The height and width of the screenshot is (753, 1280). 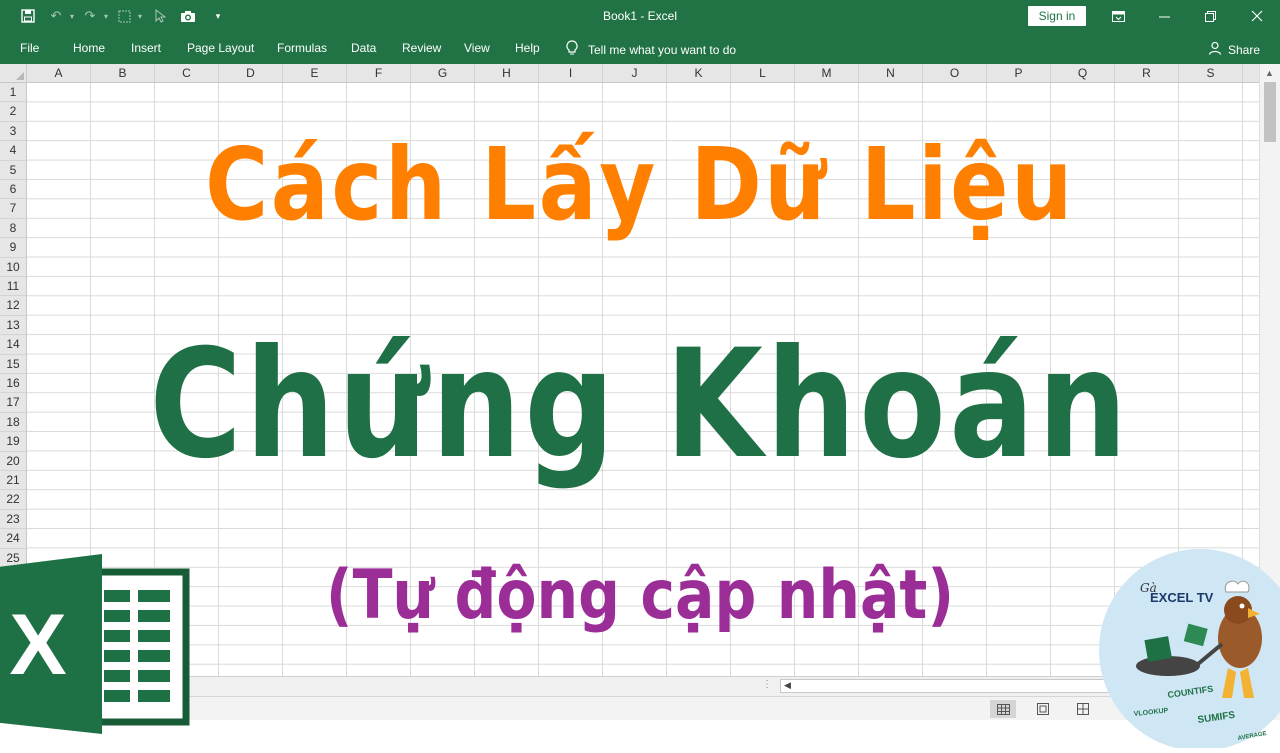 What do you see at coordinates (89, 48) in the screenshot?
I see `tab-home: Home` at bounding box center [89, 48].